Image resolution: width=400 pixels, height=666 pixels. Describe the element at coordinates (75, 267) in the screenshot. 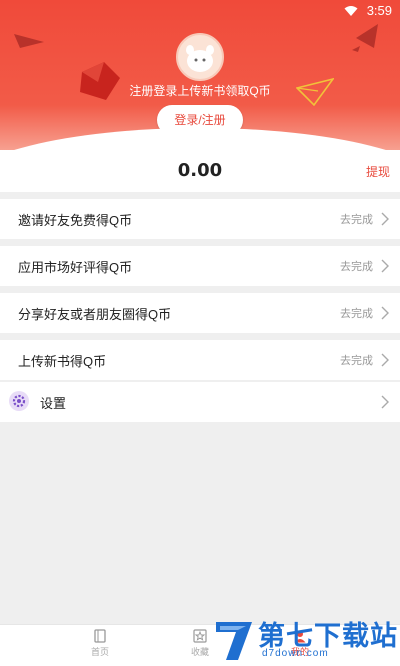

I see `task-label: 应用市场好评得Q币` at that location.